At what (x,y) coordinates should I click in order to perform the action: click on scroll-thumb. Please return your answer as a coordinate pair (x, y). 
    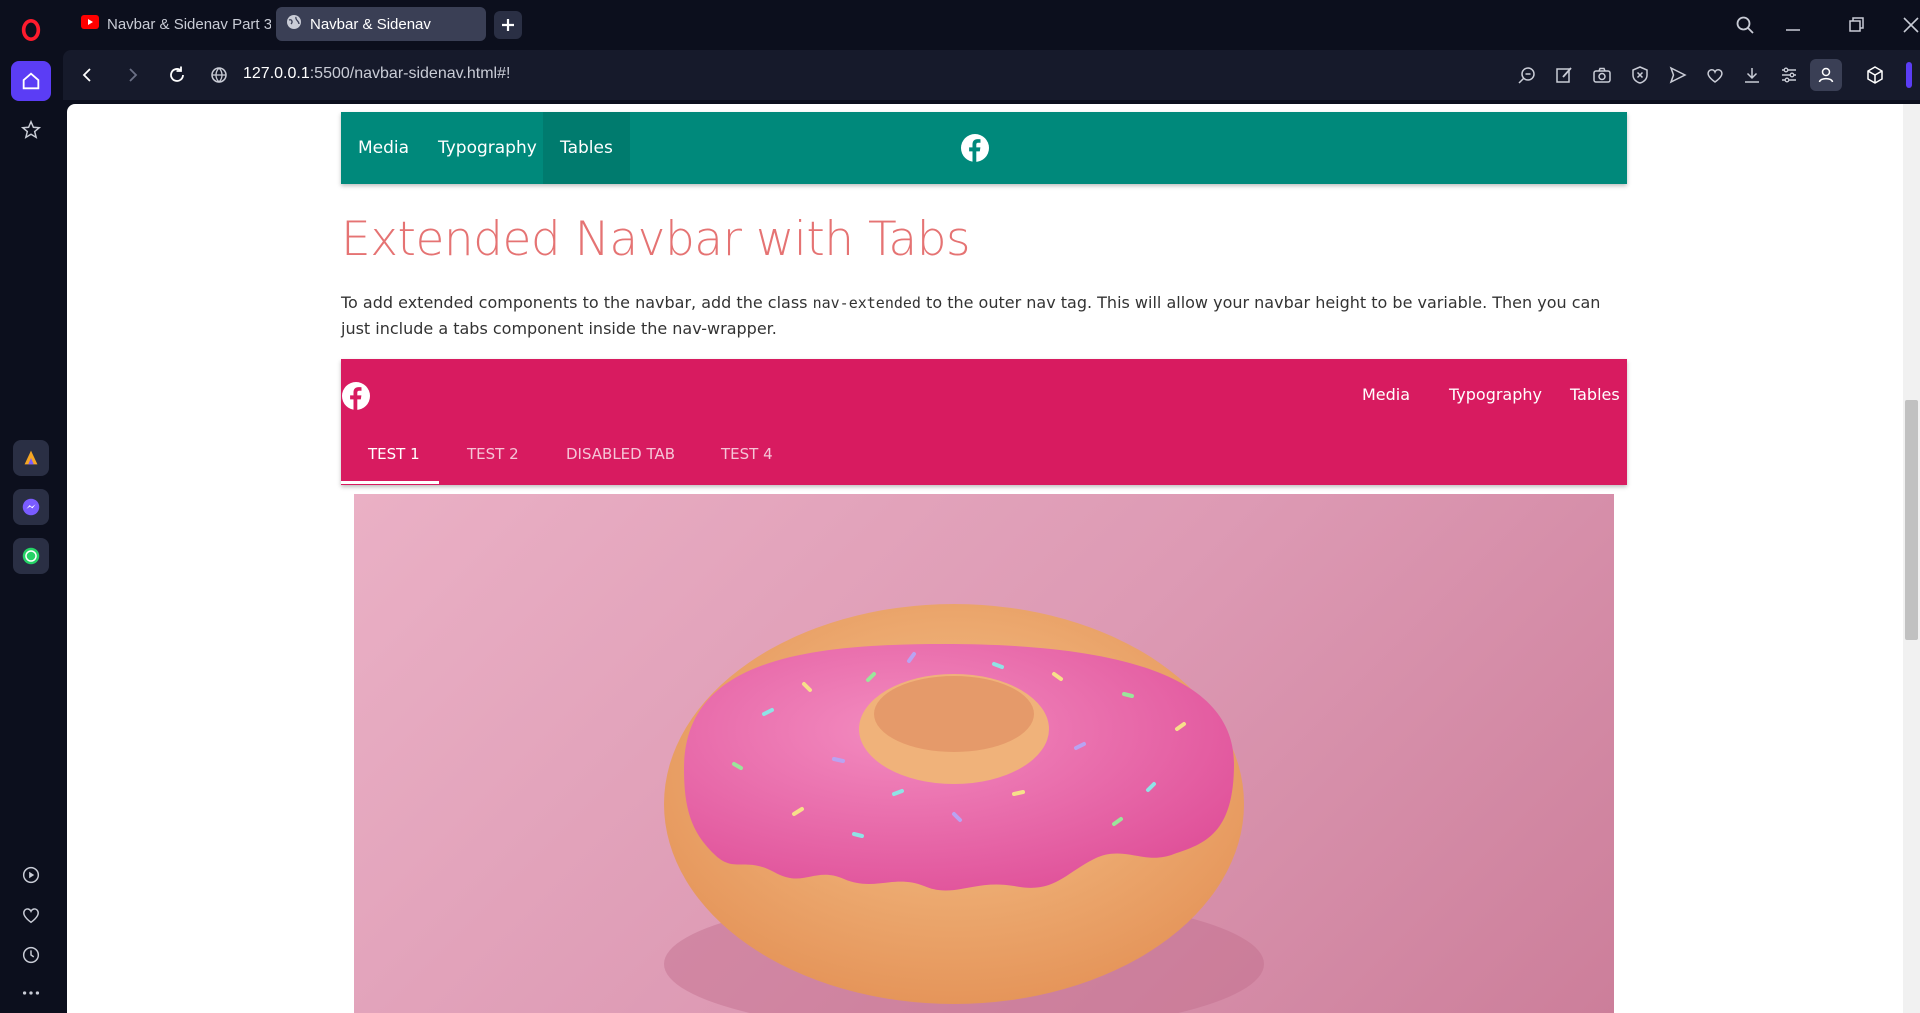
    Looking at the image, I should click on (1911, 520).